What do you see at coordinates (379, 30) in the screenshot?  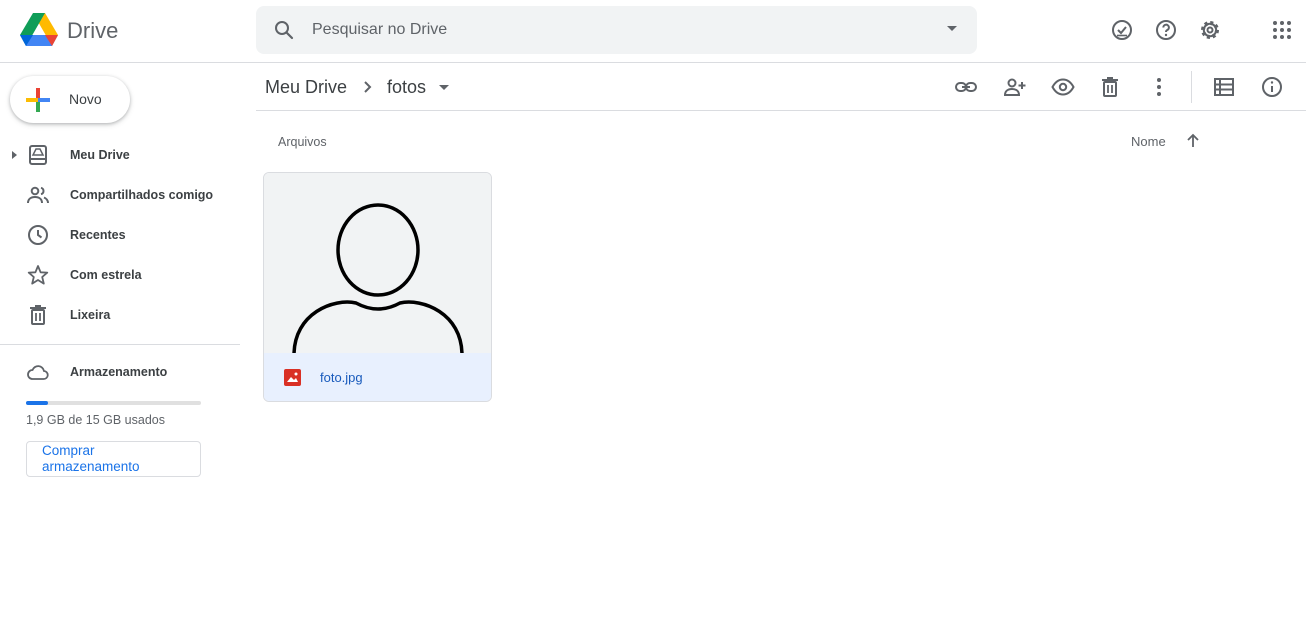 I see `search-input: Pesquisar no Drive` at bounding box center [379, 30].